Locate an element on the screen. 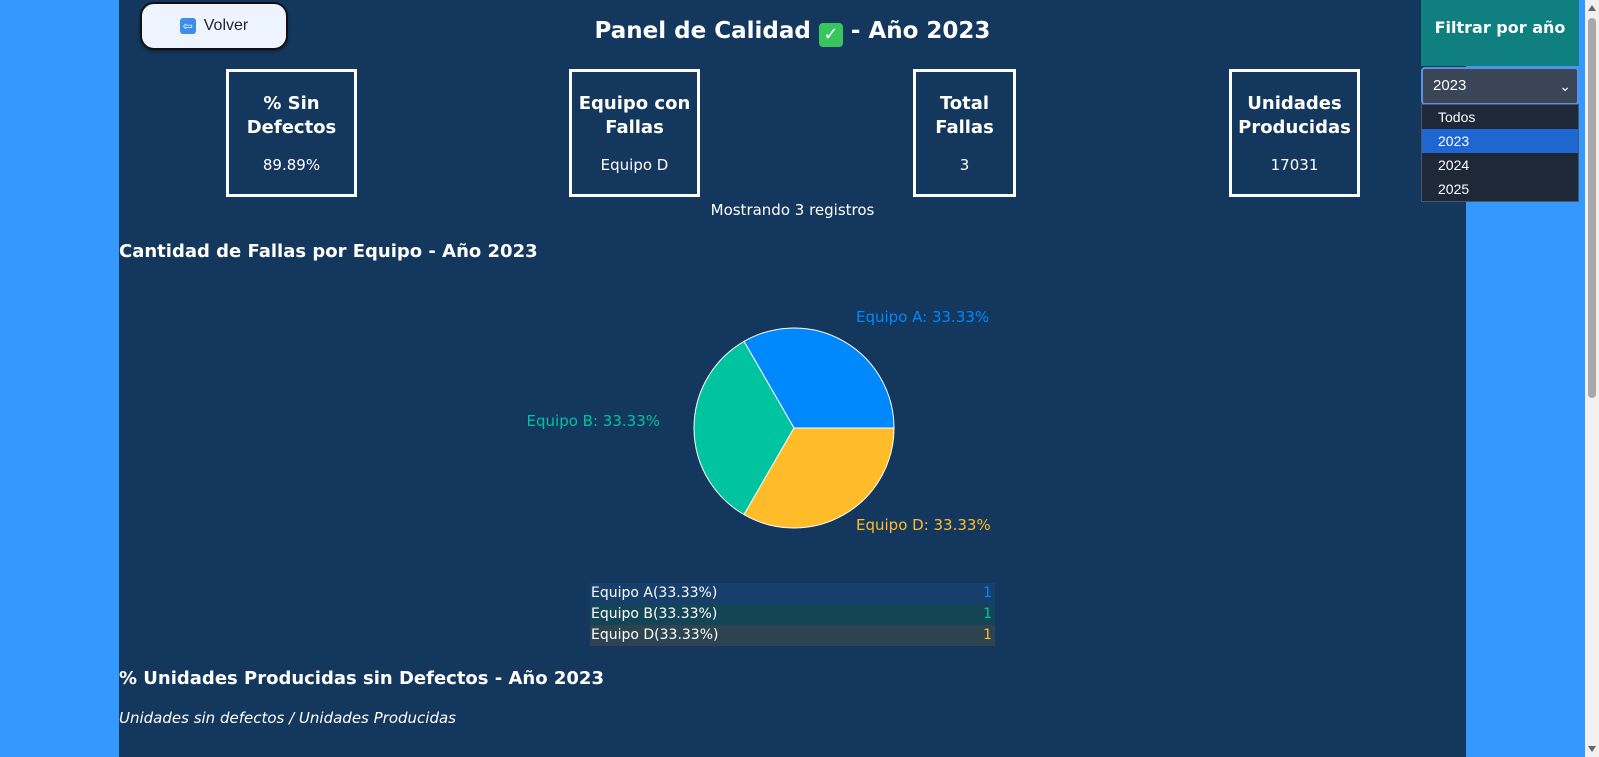 This screenshot has width=1599, height=757. back-arrow-icon: ⇦ is located at coordinates (187, 26).